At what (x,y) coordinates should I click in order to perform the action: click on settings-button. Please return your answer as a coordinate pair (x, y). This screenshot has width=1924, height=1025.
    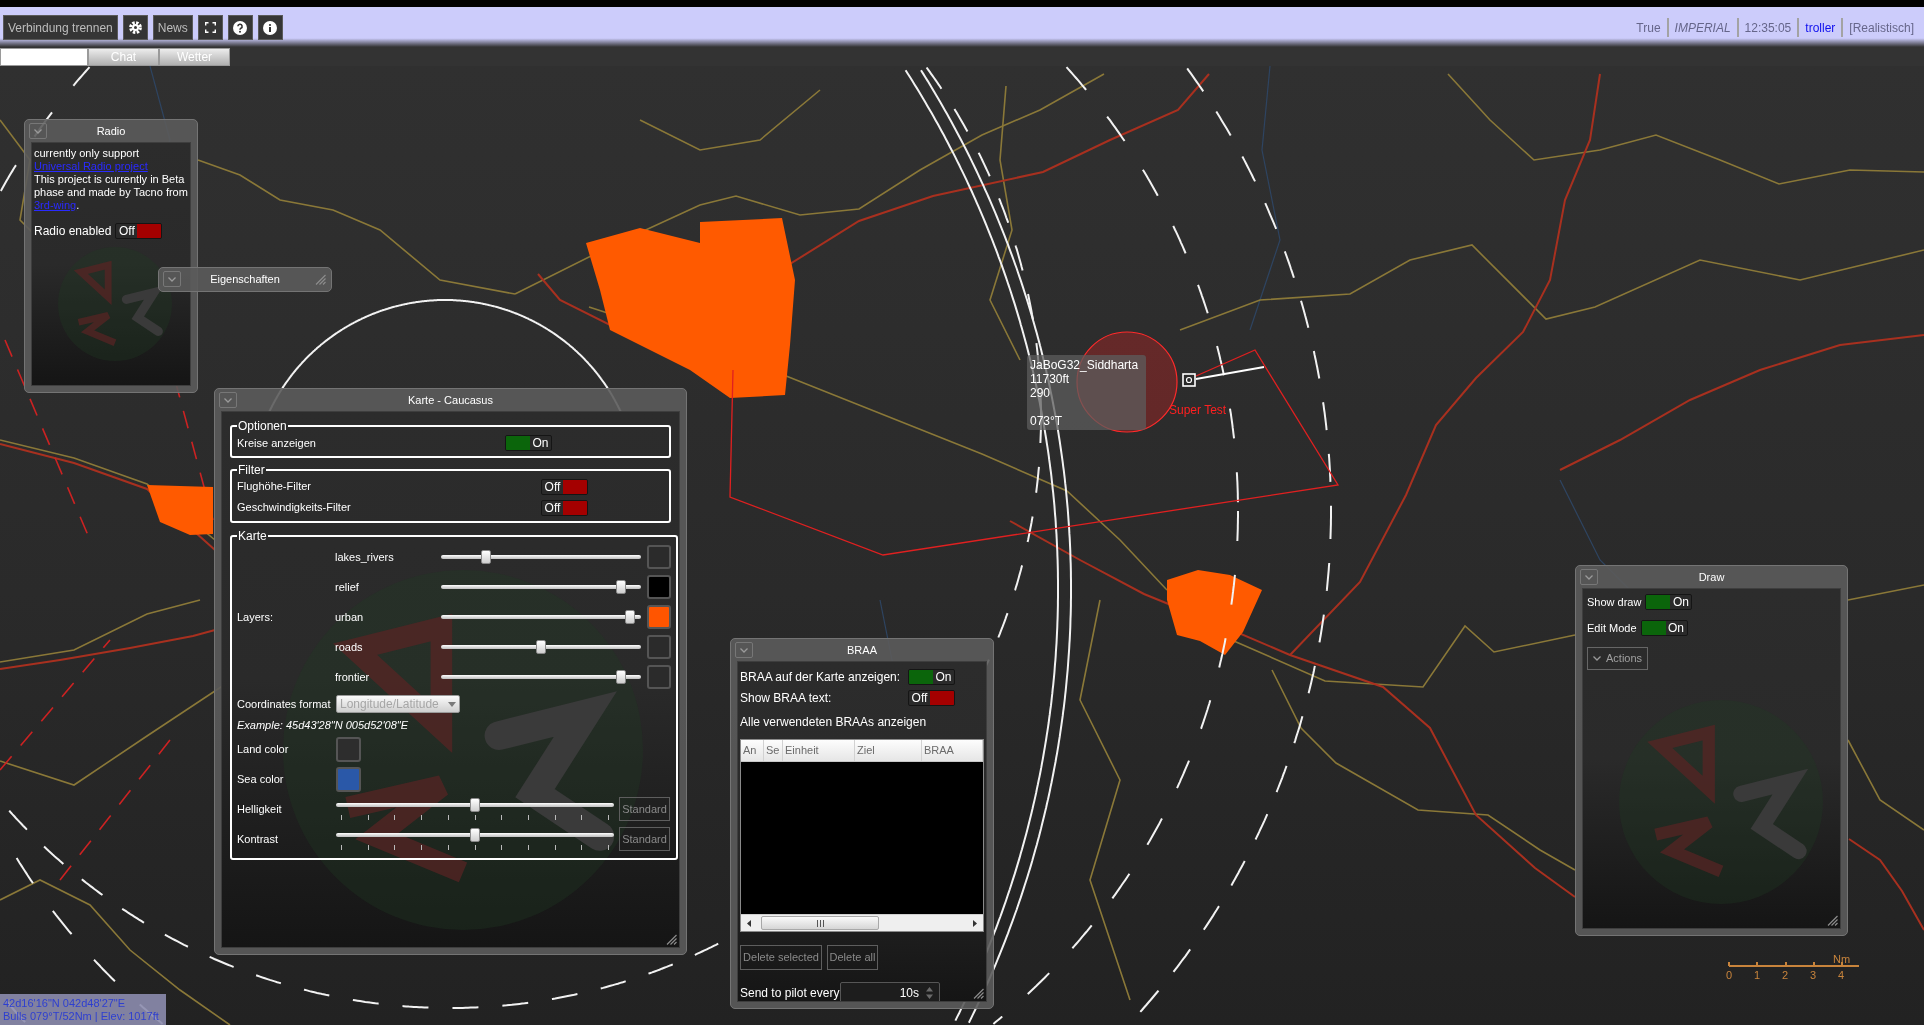
    Looking at the image, I should click on (135, 27).